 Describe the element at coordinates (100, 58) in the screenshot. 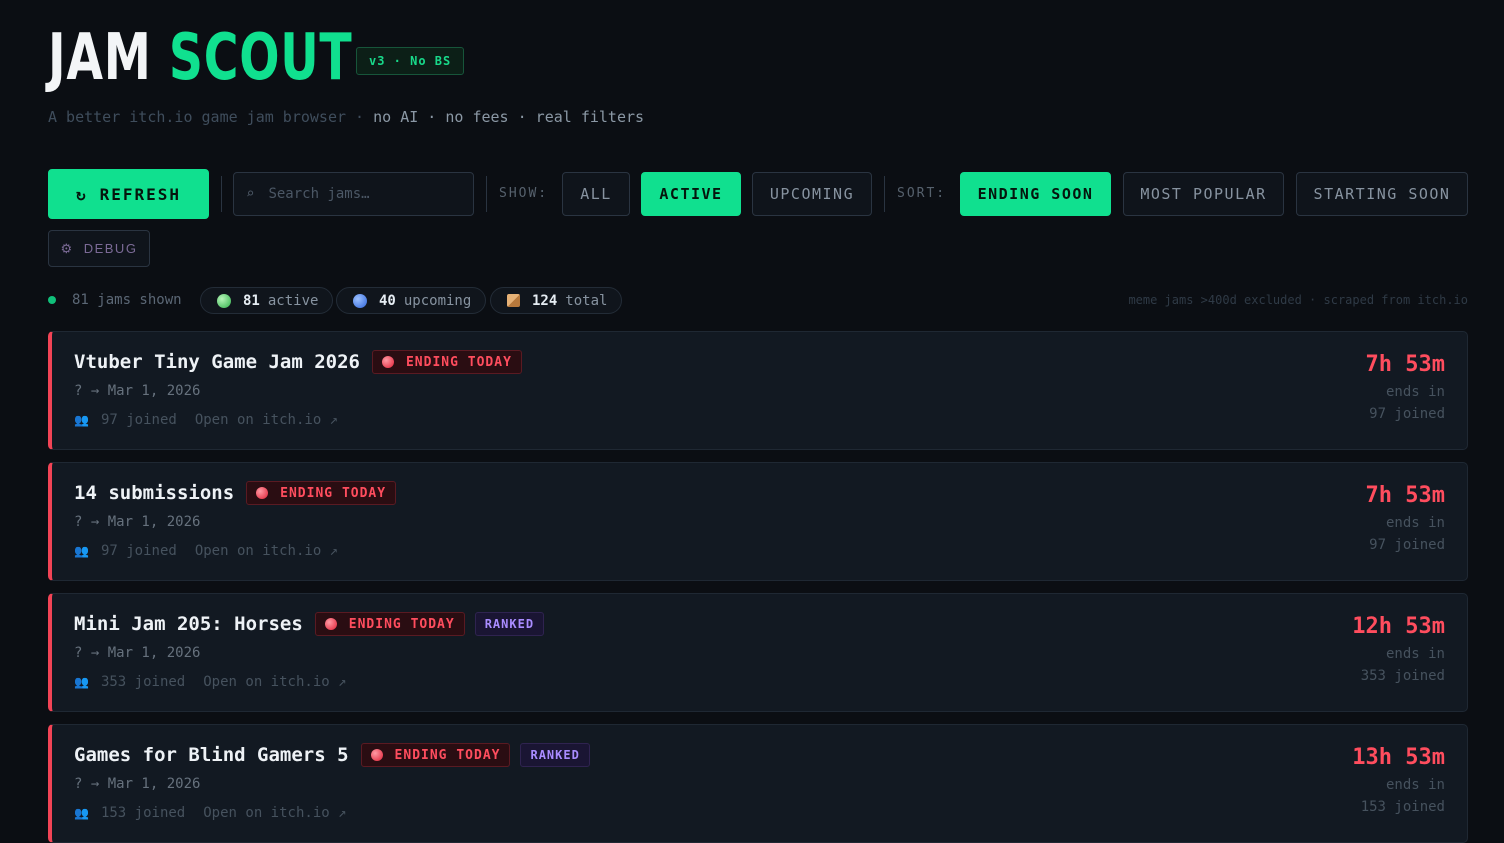

I see `app-title-jam: JAM` at that location.